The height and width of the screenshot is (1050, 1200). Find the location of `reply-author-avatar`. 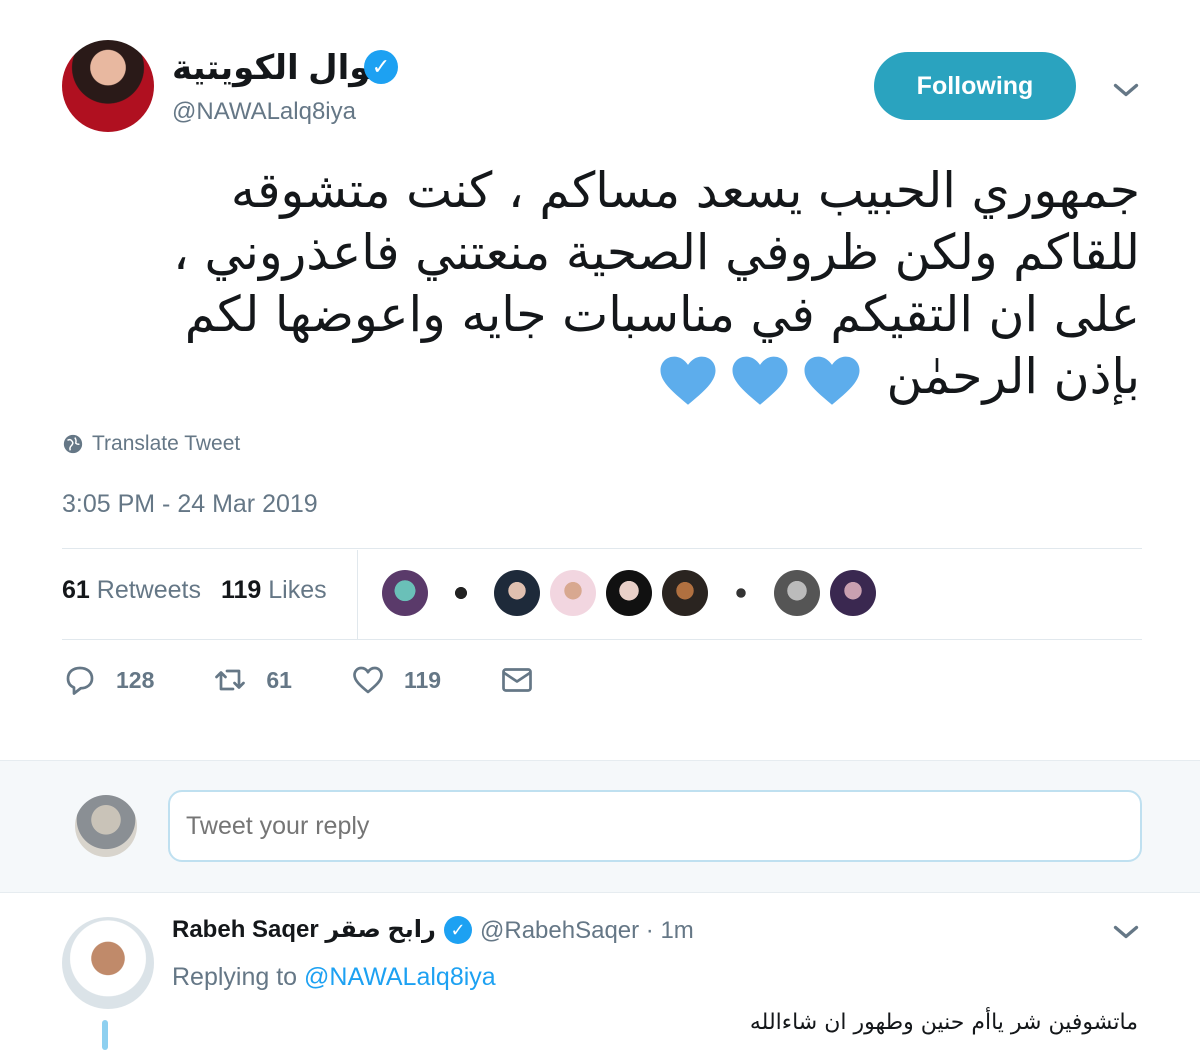

reply-author-avatar is located at coordinates (108, 963).